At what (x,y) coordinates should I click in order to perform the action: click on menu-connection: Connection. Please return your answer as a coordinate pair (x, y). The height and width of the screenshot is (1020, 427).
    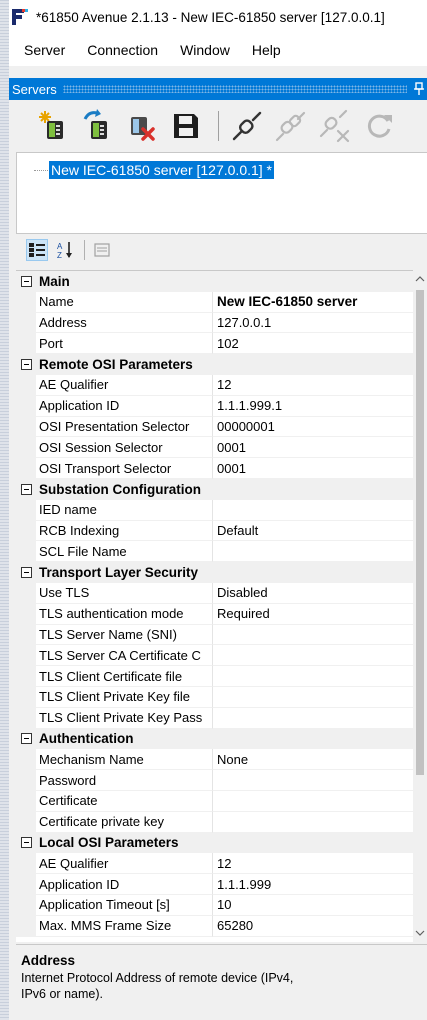
    Looking at the image, I should click on (122, 50).